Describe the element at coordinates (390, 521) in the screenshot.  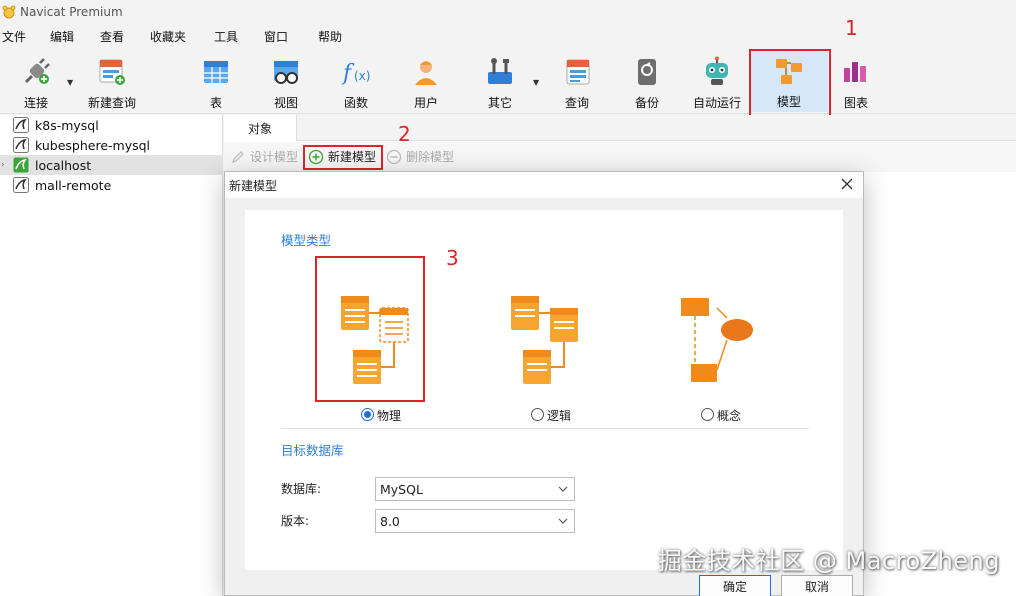
I see `version-value: 8.0` at that location.